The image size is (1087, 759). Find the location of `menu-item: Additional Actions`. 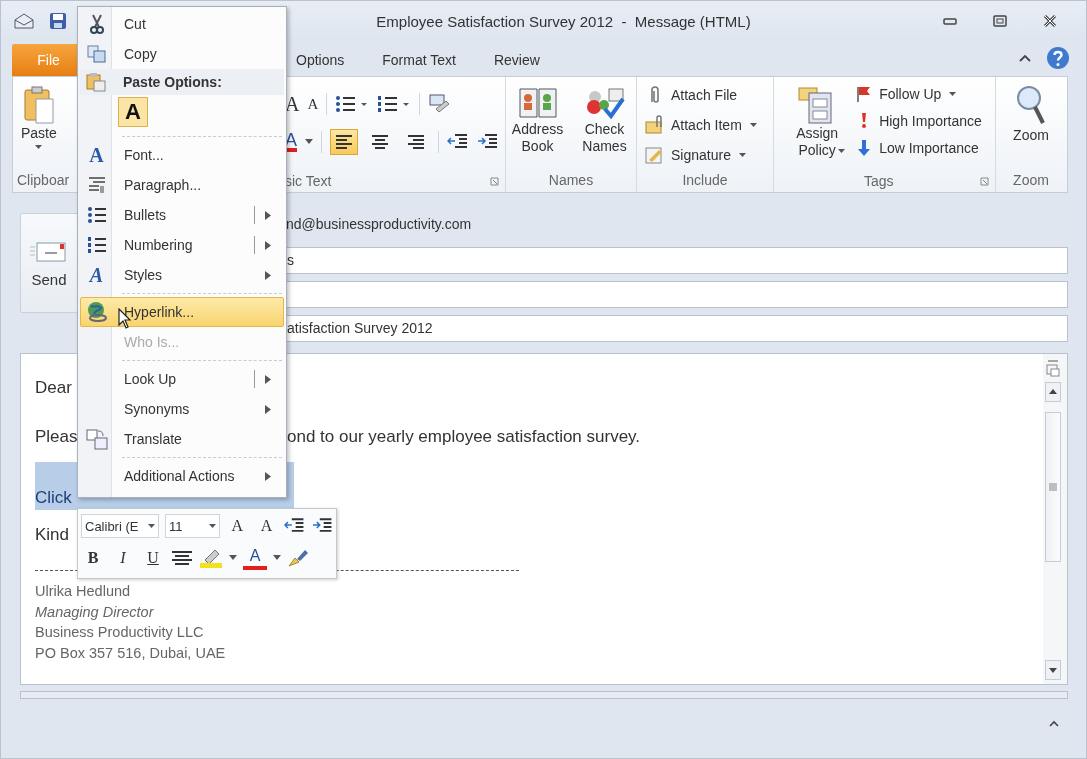

menu-item: Additional Actions is located at coordinates (182, 476).